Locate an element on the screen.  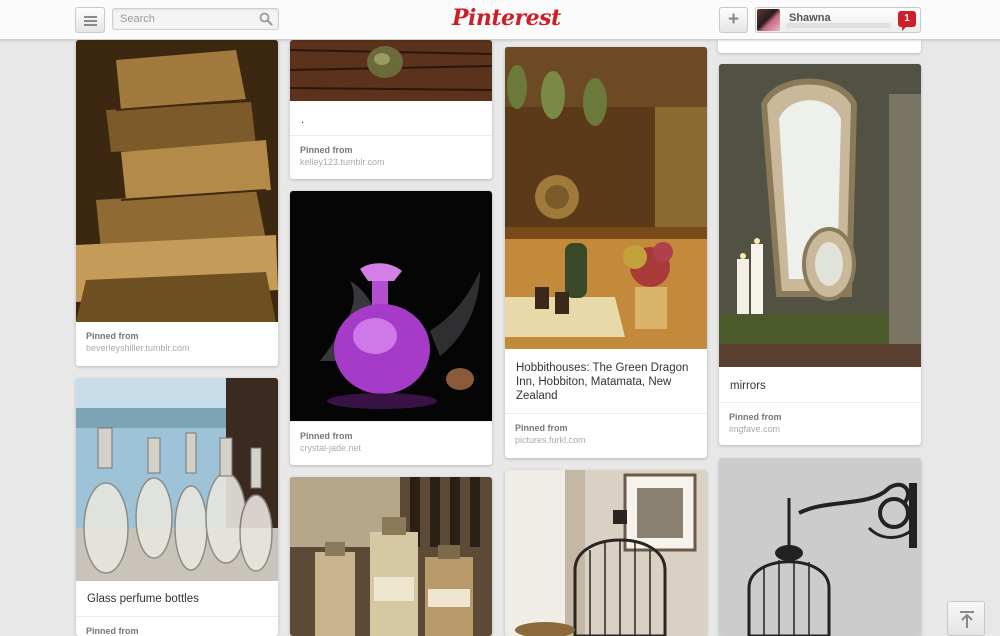
pin-image-mirrors is located at coordinates (820, 215).